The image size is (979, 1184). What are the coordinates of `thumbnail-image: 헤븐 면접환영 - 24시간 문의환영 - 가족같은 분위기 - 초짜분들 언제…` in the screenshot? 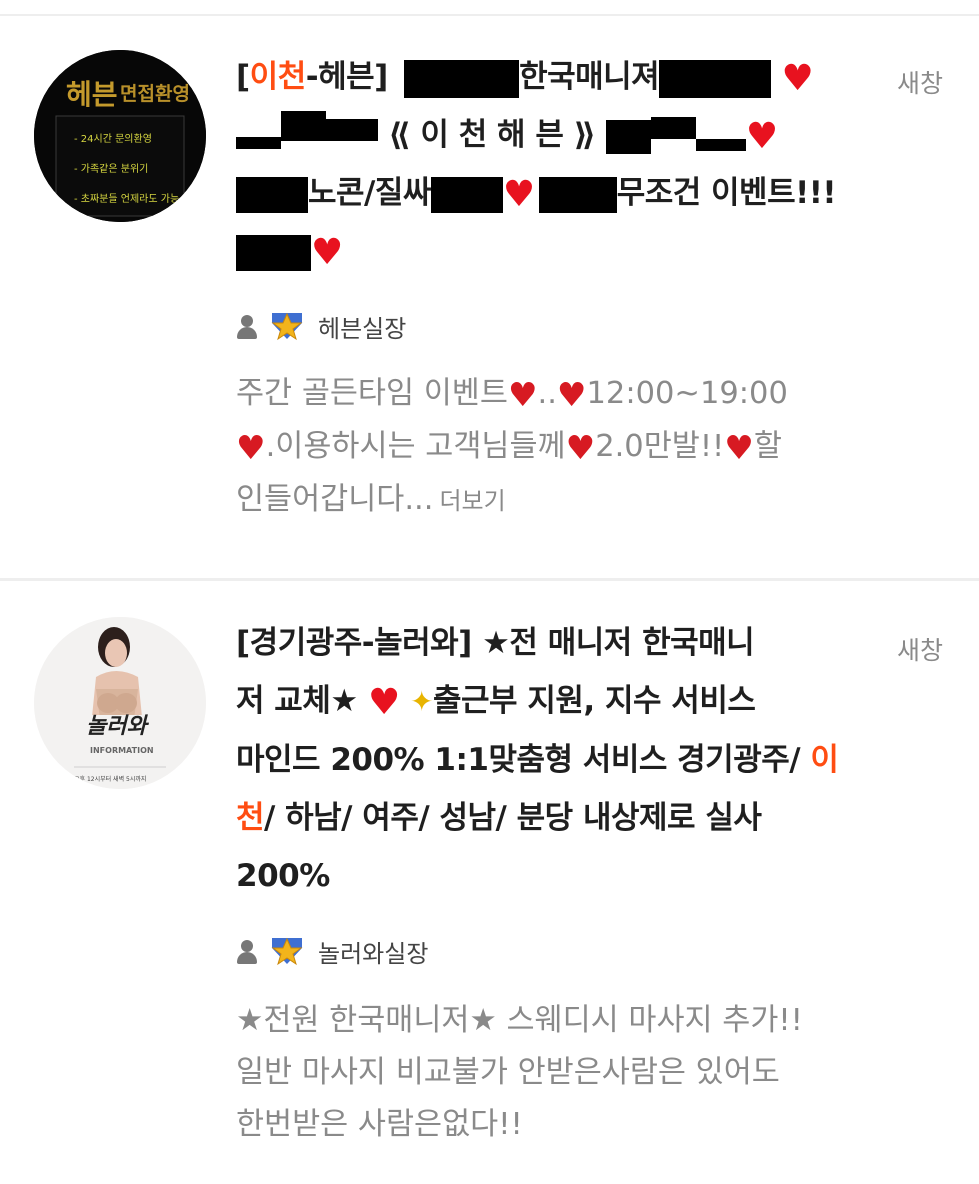 It's located at (120, 136).